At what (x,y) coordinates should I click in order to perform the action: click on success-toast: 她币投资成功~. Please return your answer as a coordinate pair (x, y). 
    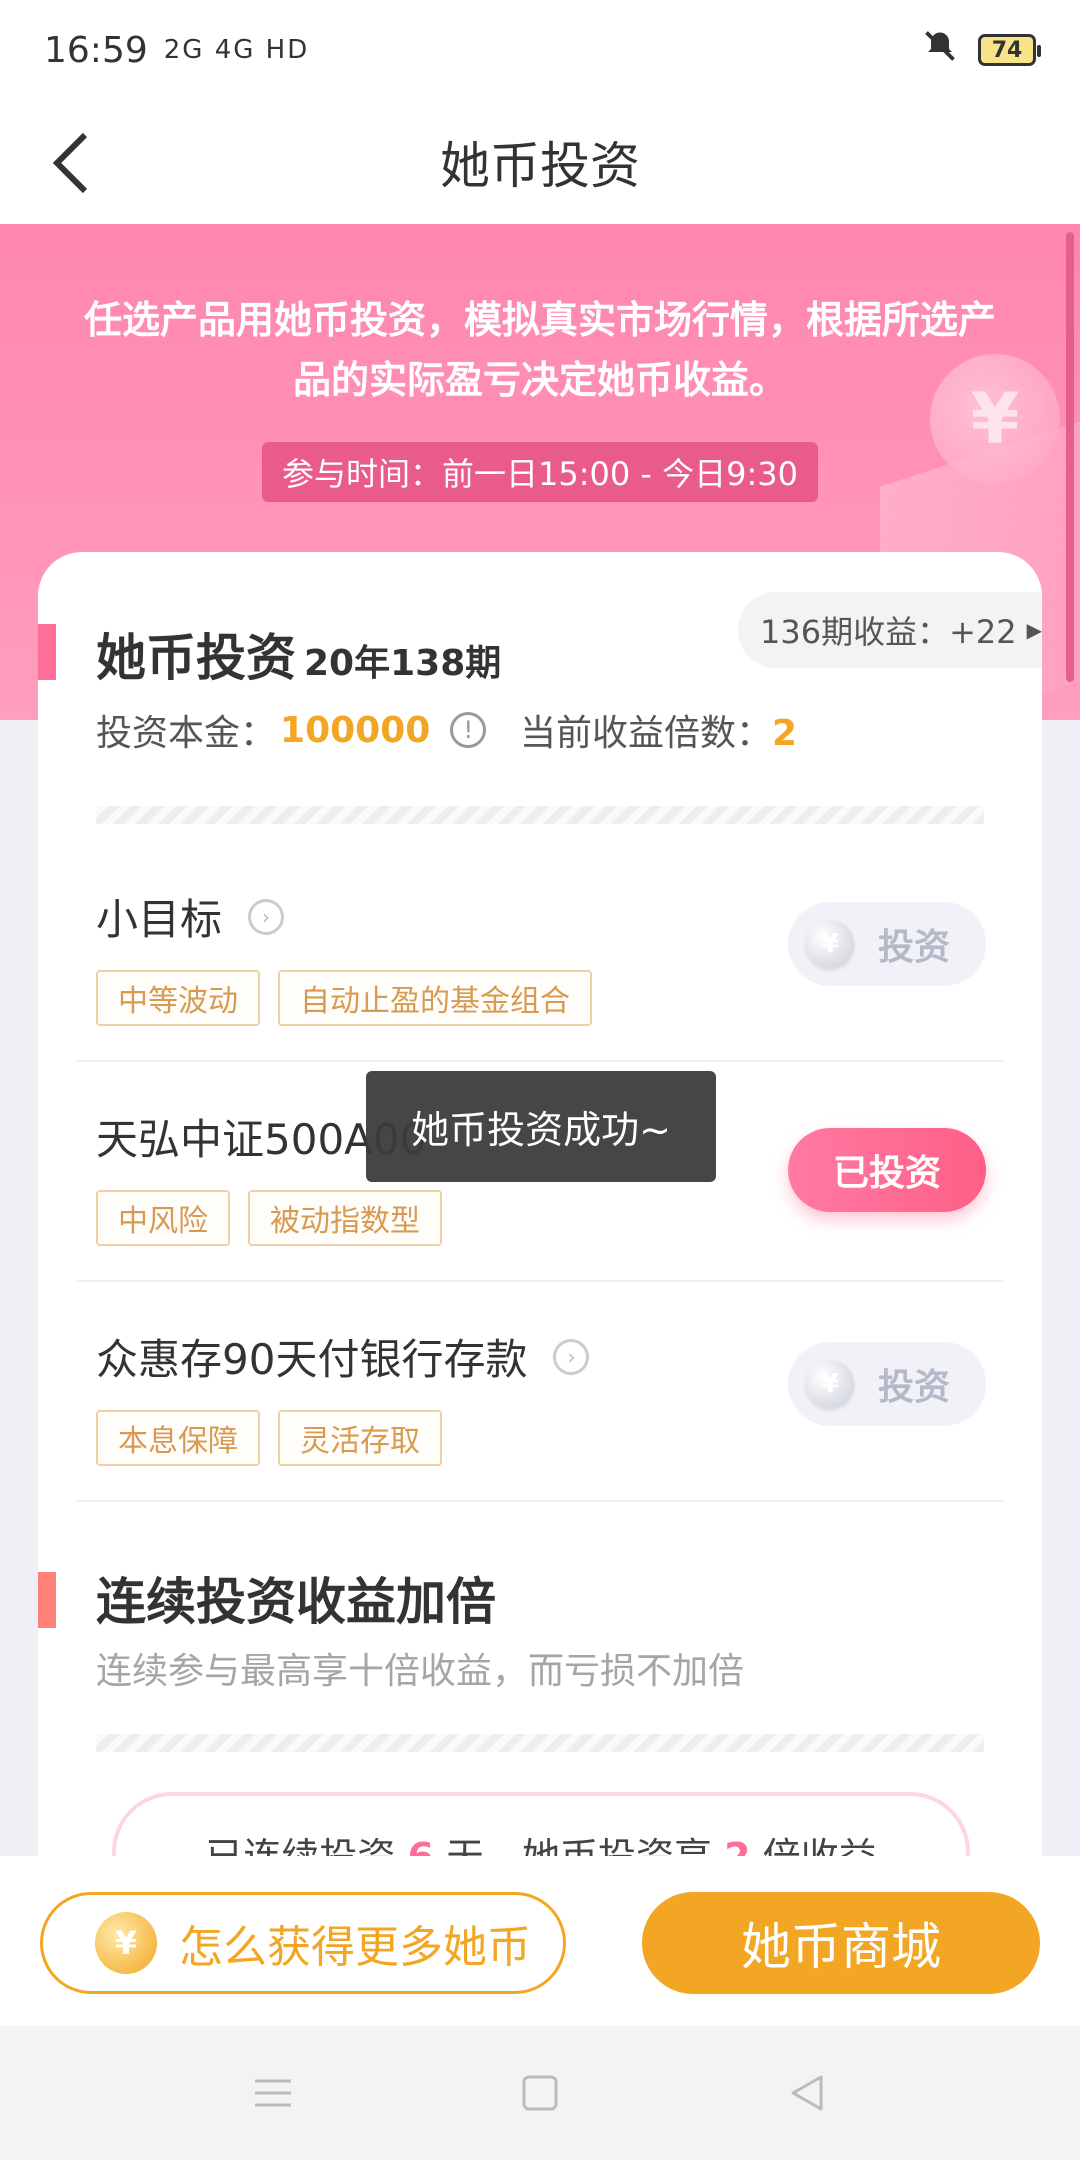
    Looking at the image, I should click on (541, 1126).